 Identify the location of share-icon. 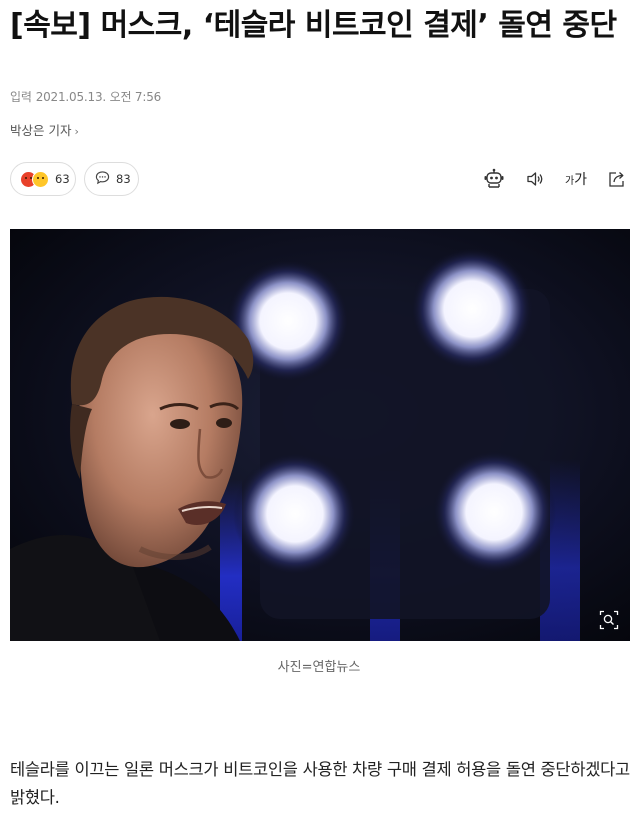
(617, 179).